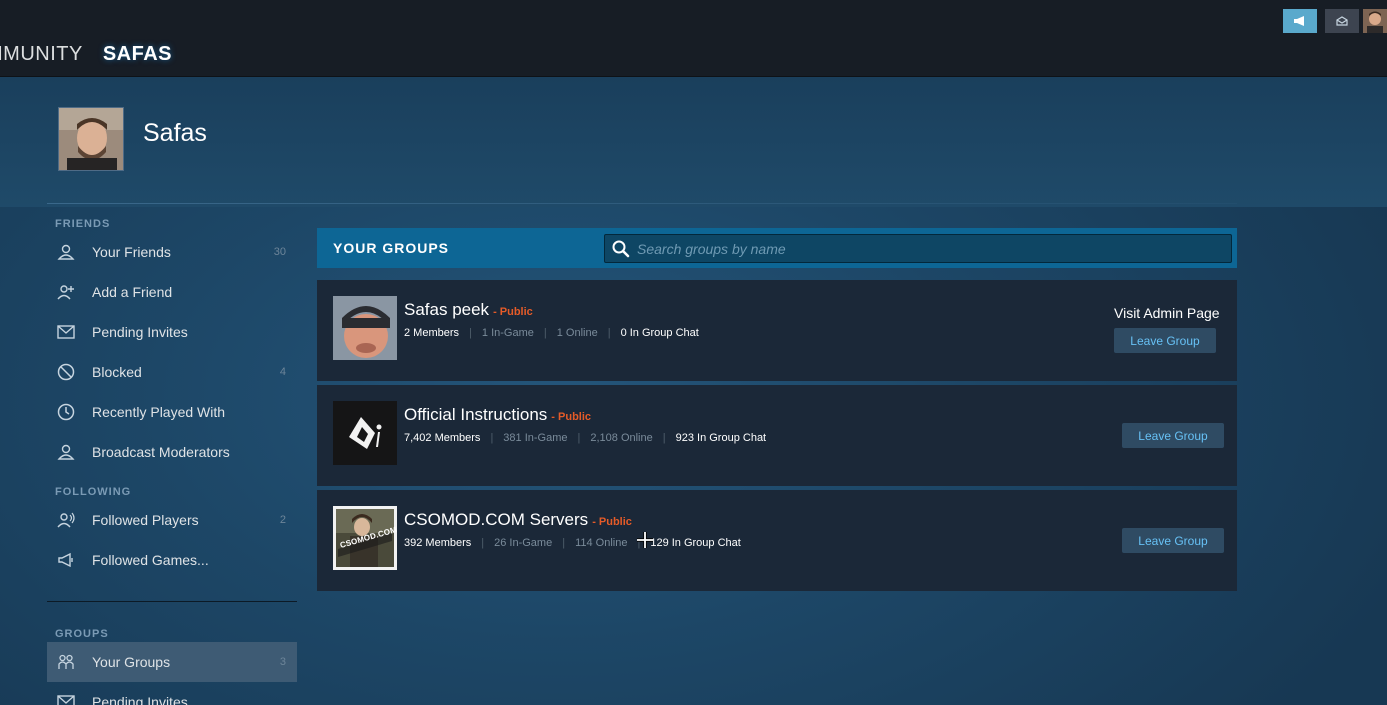 The width and height of the screenshot is (1387, 705). Describe the element at coordinates (66, 520) in the screenshot. I see `followed-person-icon` at that location.